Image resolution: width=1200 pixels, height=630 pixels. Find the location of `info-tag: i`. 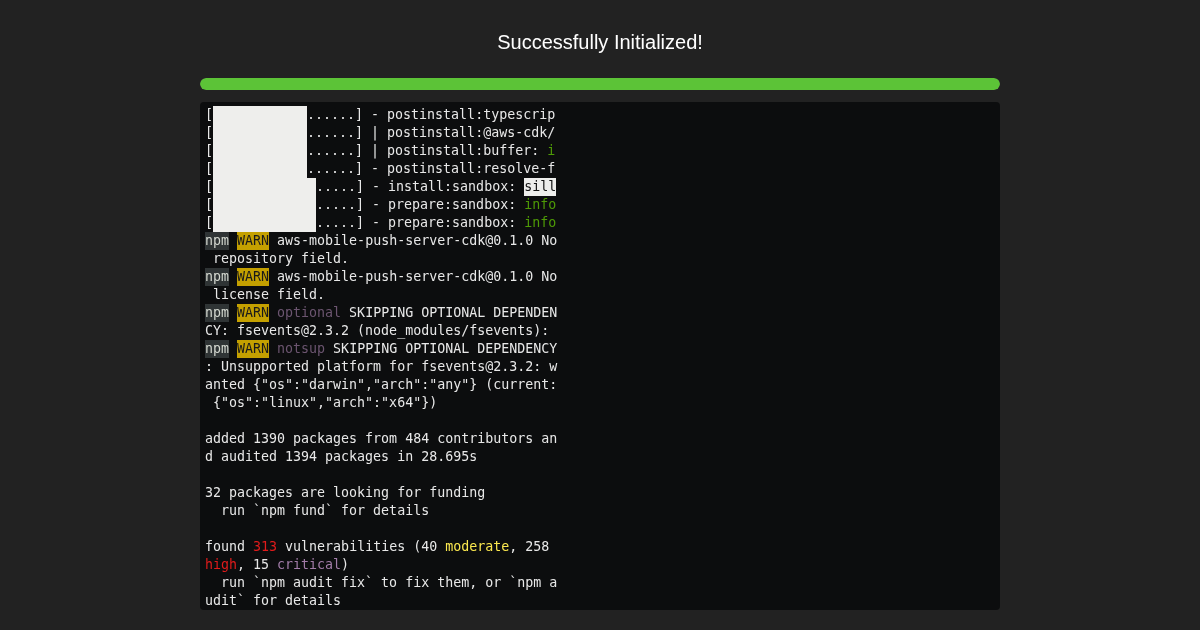

info-tag: i is located at coordinates (551, 151).